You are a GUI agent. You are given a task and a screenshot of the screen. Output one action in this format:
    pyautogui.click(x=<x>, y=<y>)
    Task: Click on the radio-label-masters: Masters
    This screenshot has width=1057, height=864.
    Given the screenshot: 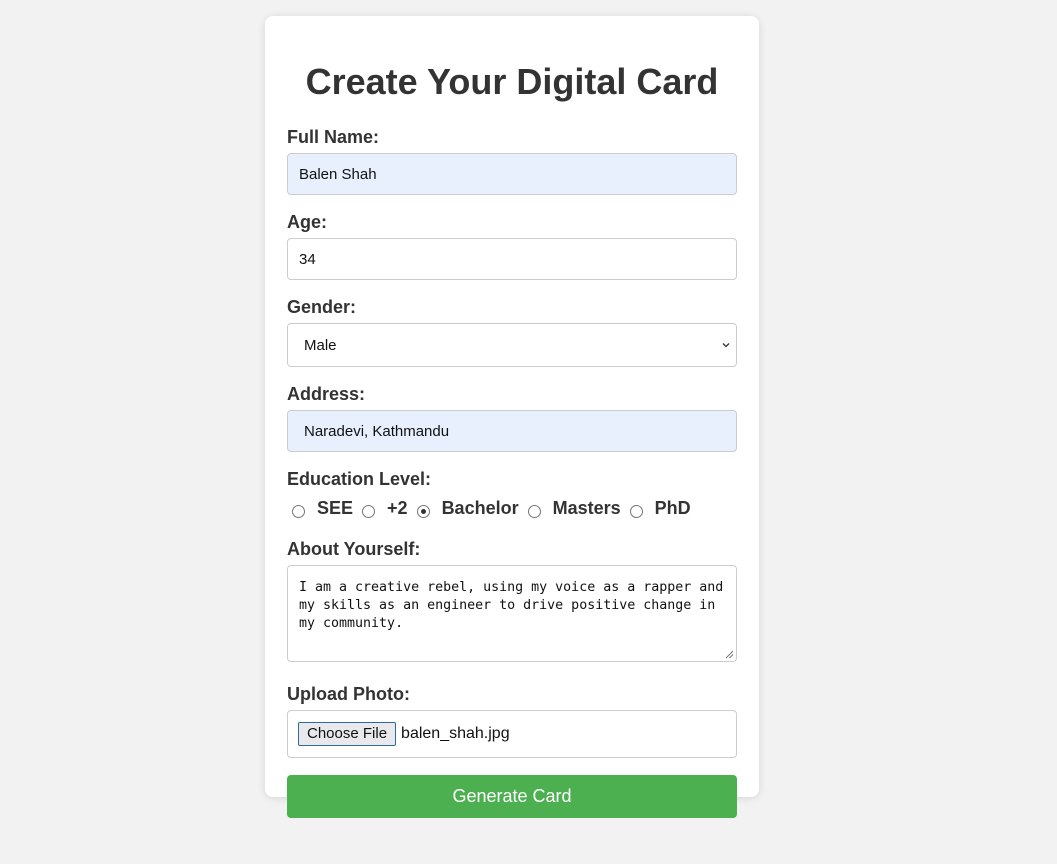 What is the action you would take?
    pyautogui.click(x=586, y=507)
    